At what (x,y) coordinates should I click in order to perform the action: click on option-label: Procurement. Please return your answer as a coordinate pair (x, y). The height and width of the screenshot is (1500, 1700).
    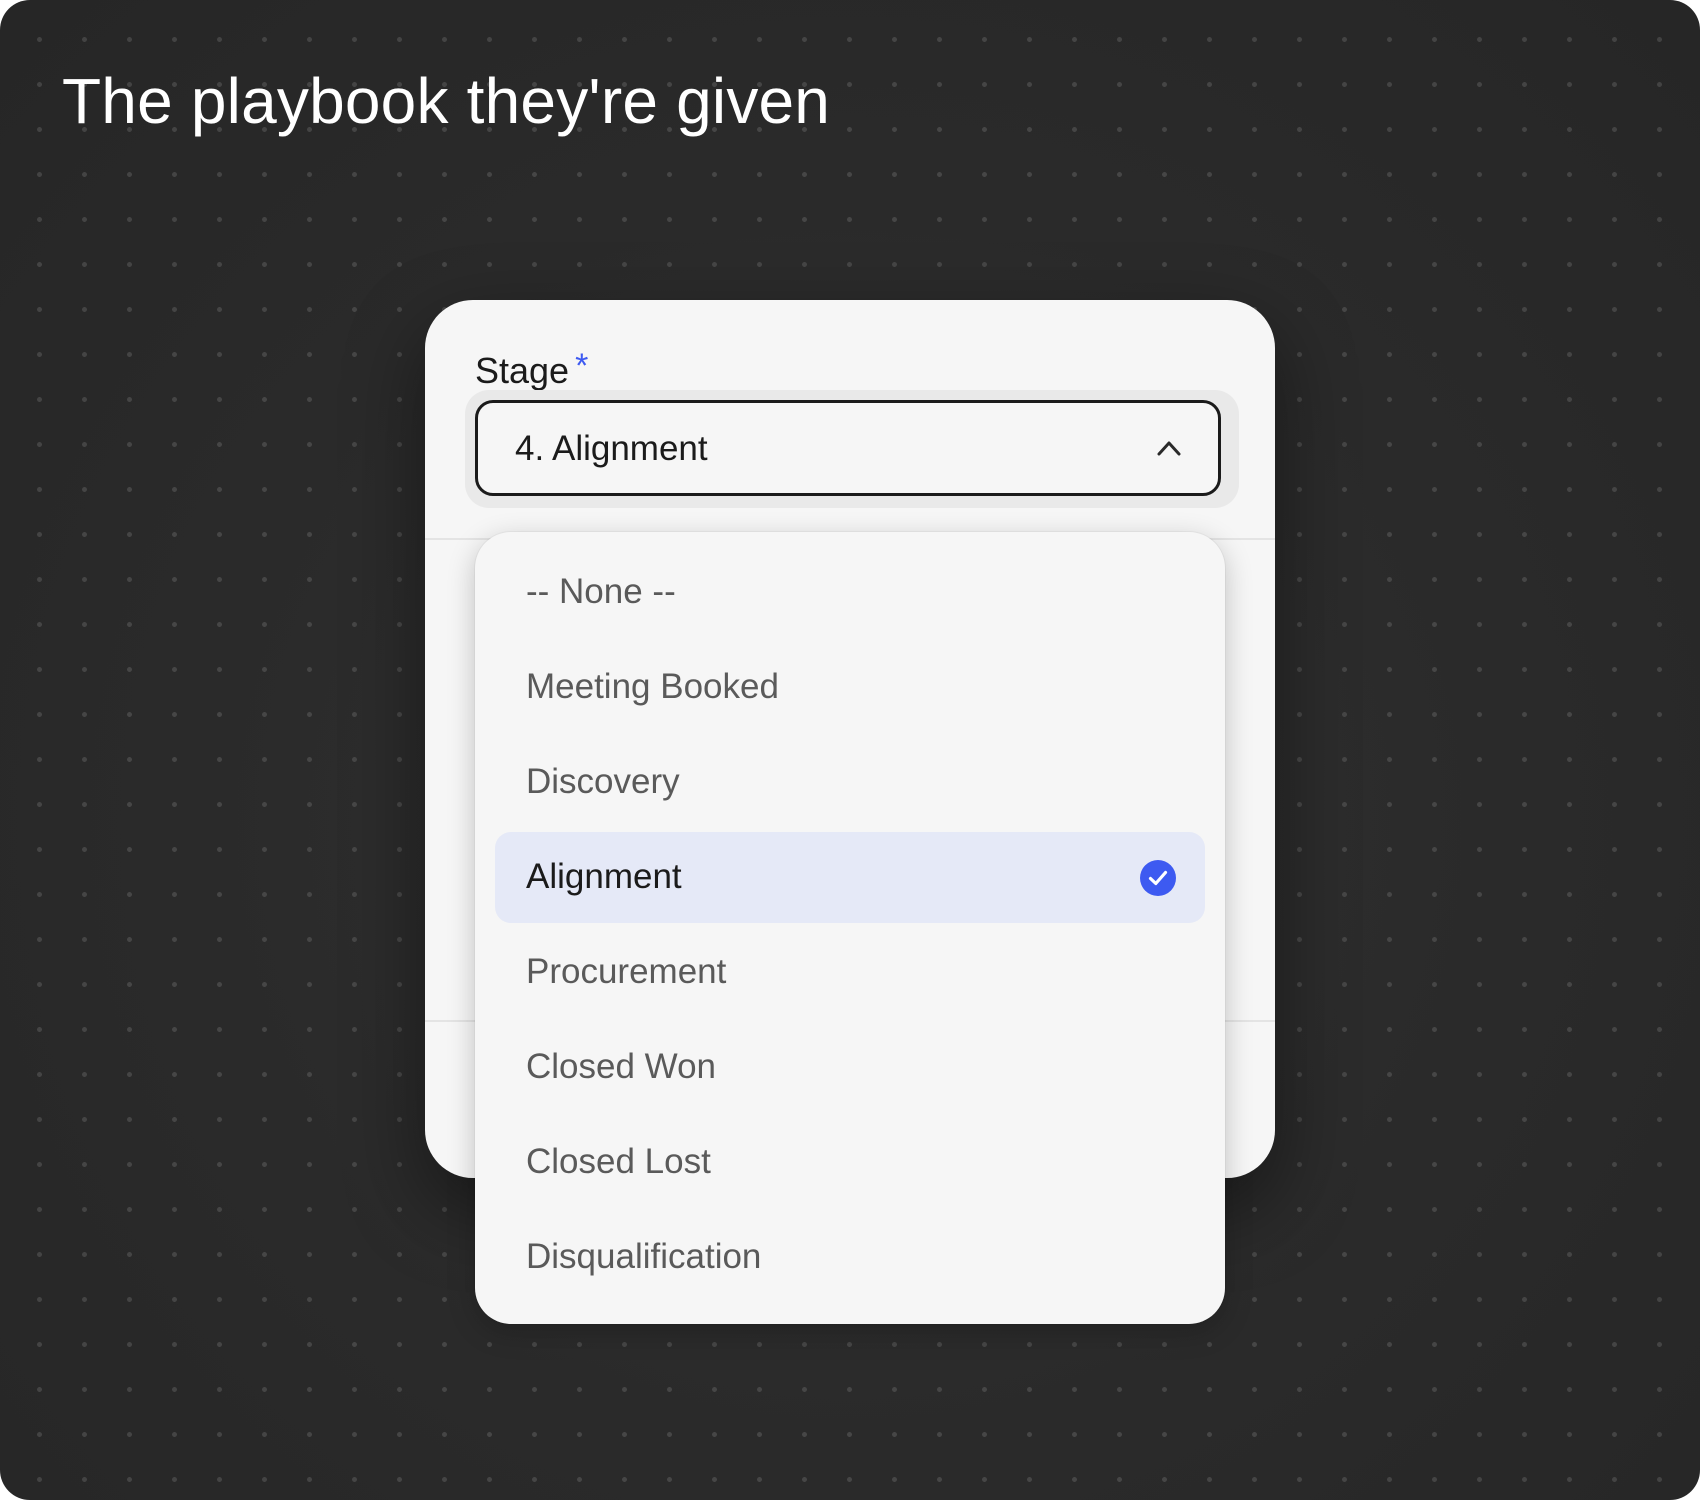
    Looking at the image, I should click on (626, 971).